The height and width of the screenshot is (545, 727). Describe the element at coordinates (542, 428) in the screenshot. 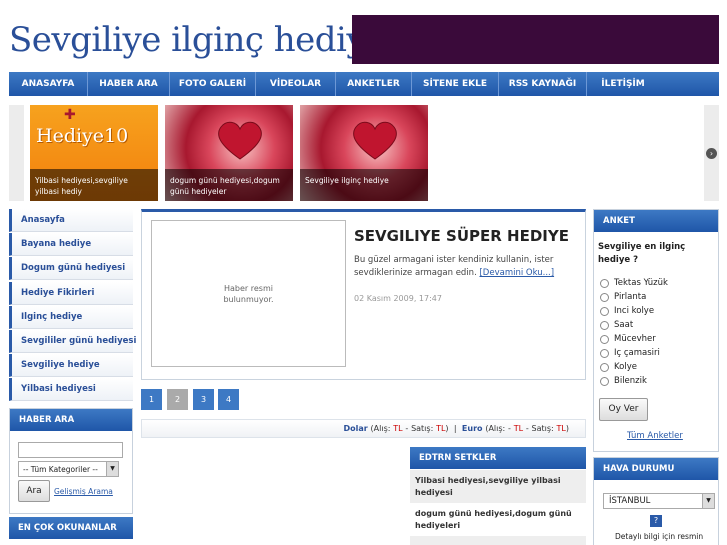

I see `euro-satis-label: Satış:` at that location.